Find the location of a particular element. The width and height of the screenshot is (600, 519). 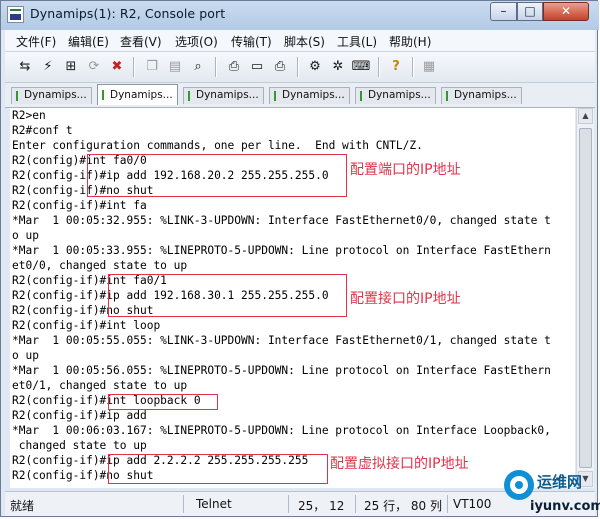

disconnect-icon: ✖ is located at coordinates (117, 66).